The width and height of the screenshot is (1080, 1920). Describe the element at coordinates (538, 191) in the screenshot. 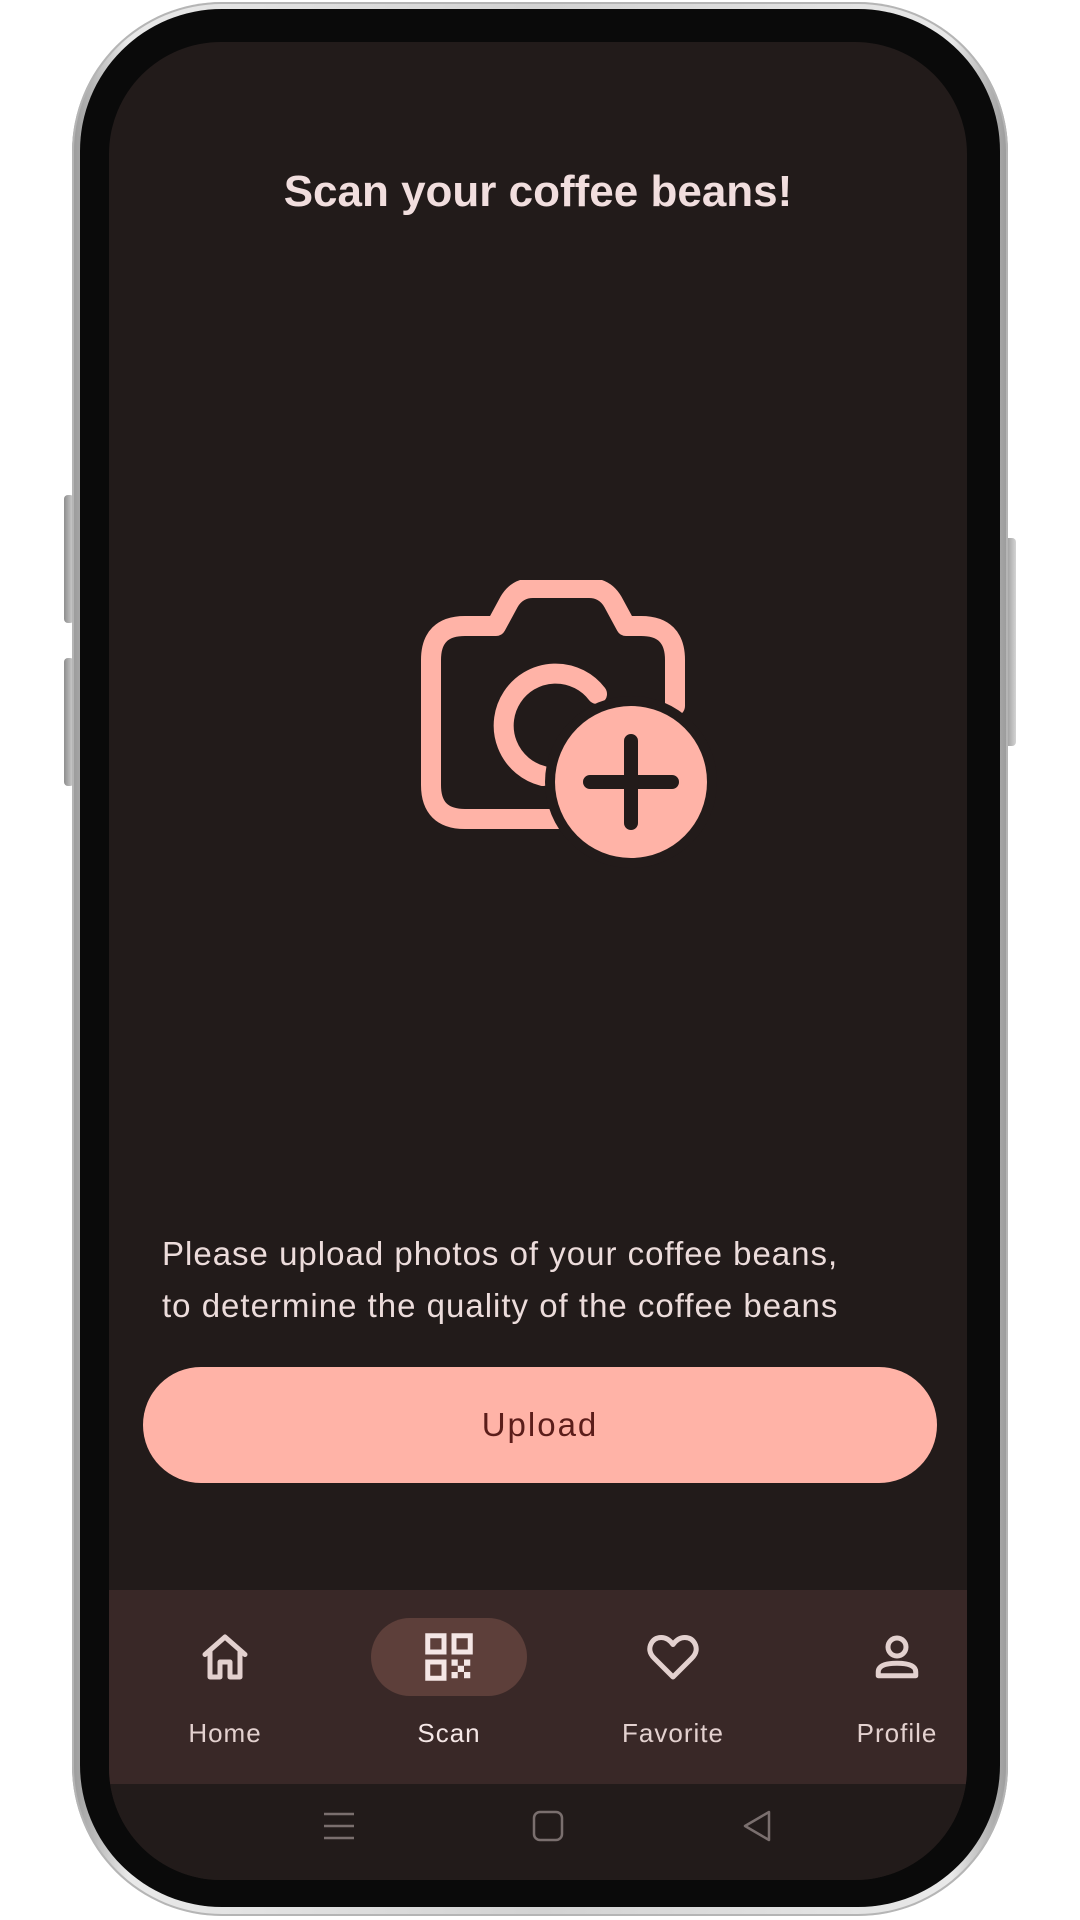

I see `page-title: Scan your coffee beans!` at that location.